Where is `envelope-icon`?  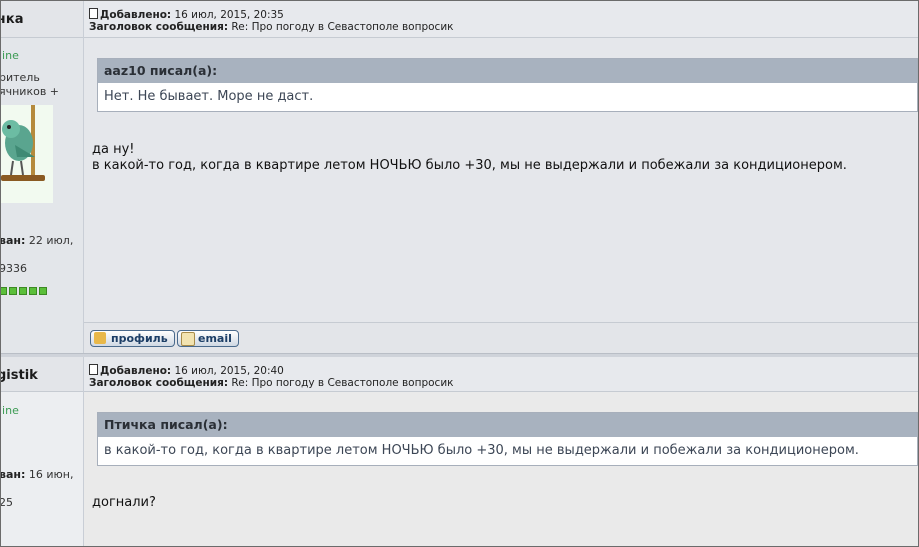
envelope-icon is located at coordinates (188, 339).